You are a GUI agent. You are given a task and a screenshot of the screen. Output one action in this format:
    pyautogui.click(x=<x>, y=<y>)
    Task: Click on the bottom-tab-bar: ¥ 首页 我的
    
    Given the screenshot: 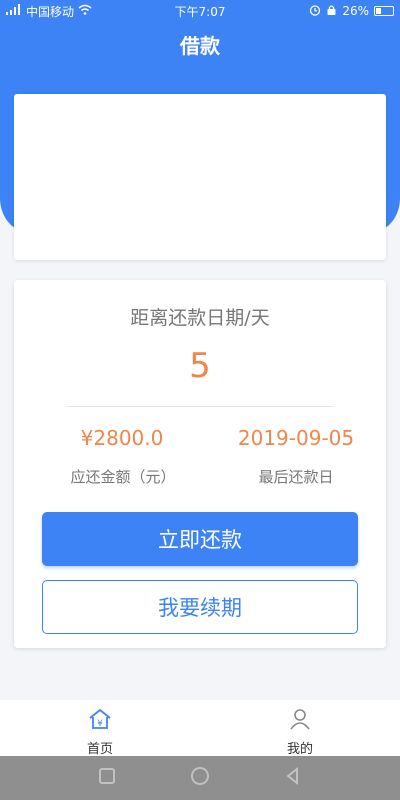 What is the action you would take?
    pyautogui.click(x=200, y=728)
    